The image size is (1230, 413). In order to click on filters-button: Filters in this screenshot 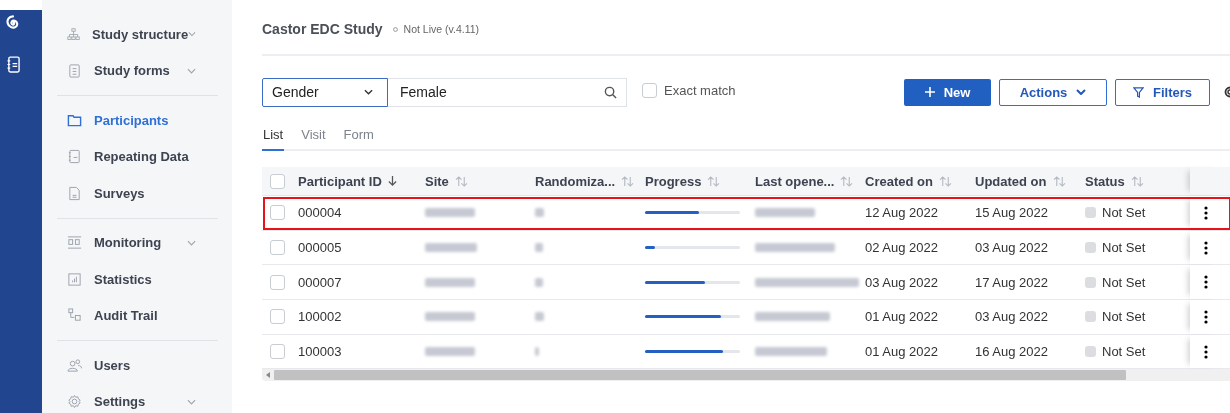, I will do `click(1162, 92)`.